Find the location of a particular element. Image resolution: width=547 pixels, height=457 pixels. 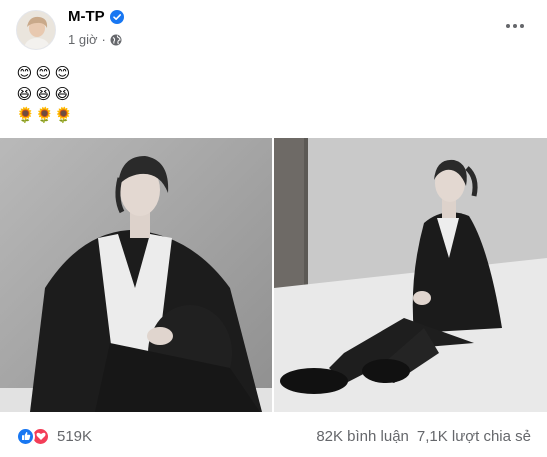

more-options-icon is located at coordinates (515, 26).